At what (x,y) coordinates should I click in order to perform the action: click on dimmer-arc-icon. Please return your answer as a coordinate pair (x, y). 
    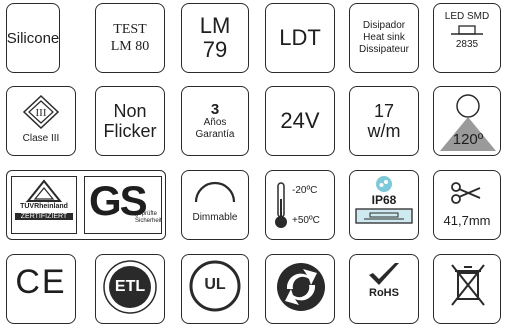
    Looking at the image, I should click on (215, 192).